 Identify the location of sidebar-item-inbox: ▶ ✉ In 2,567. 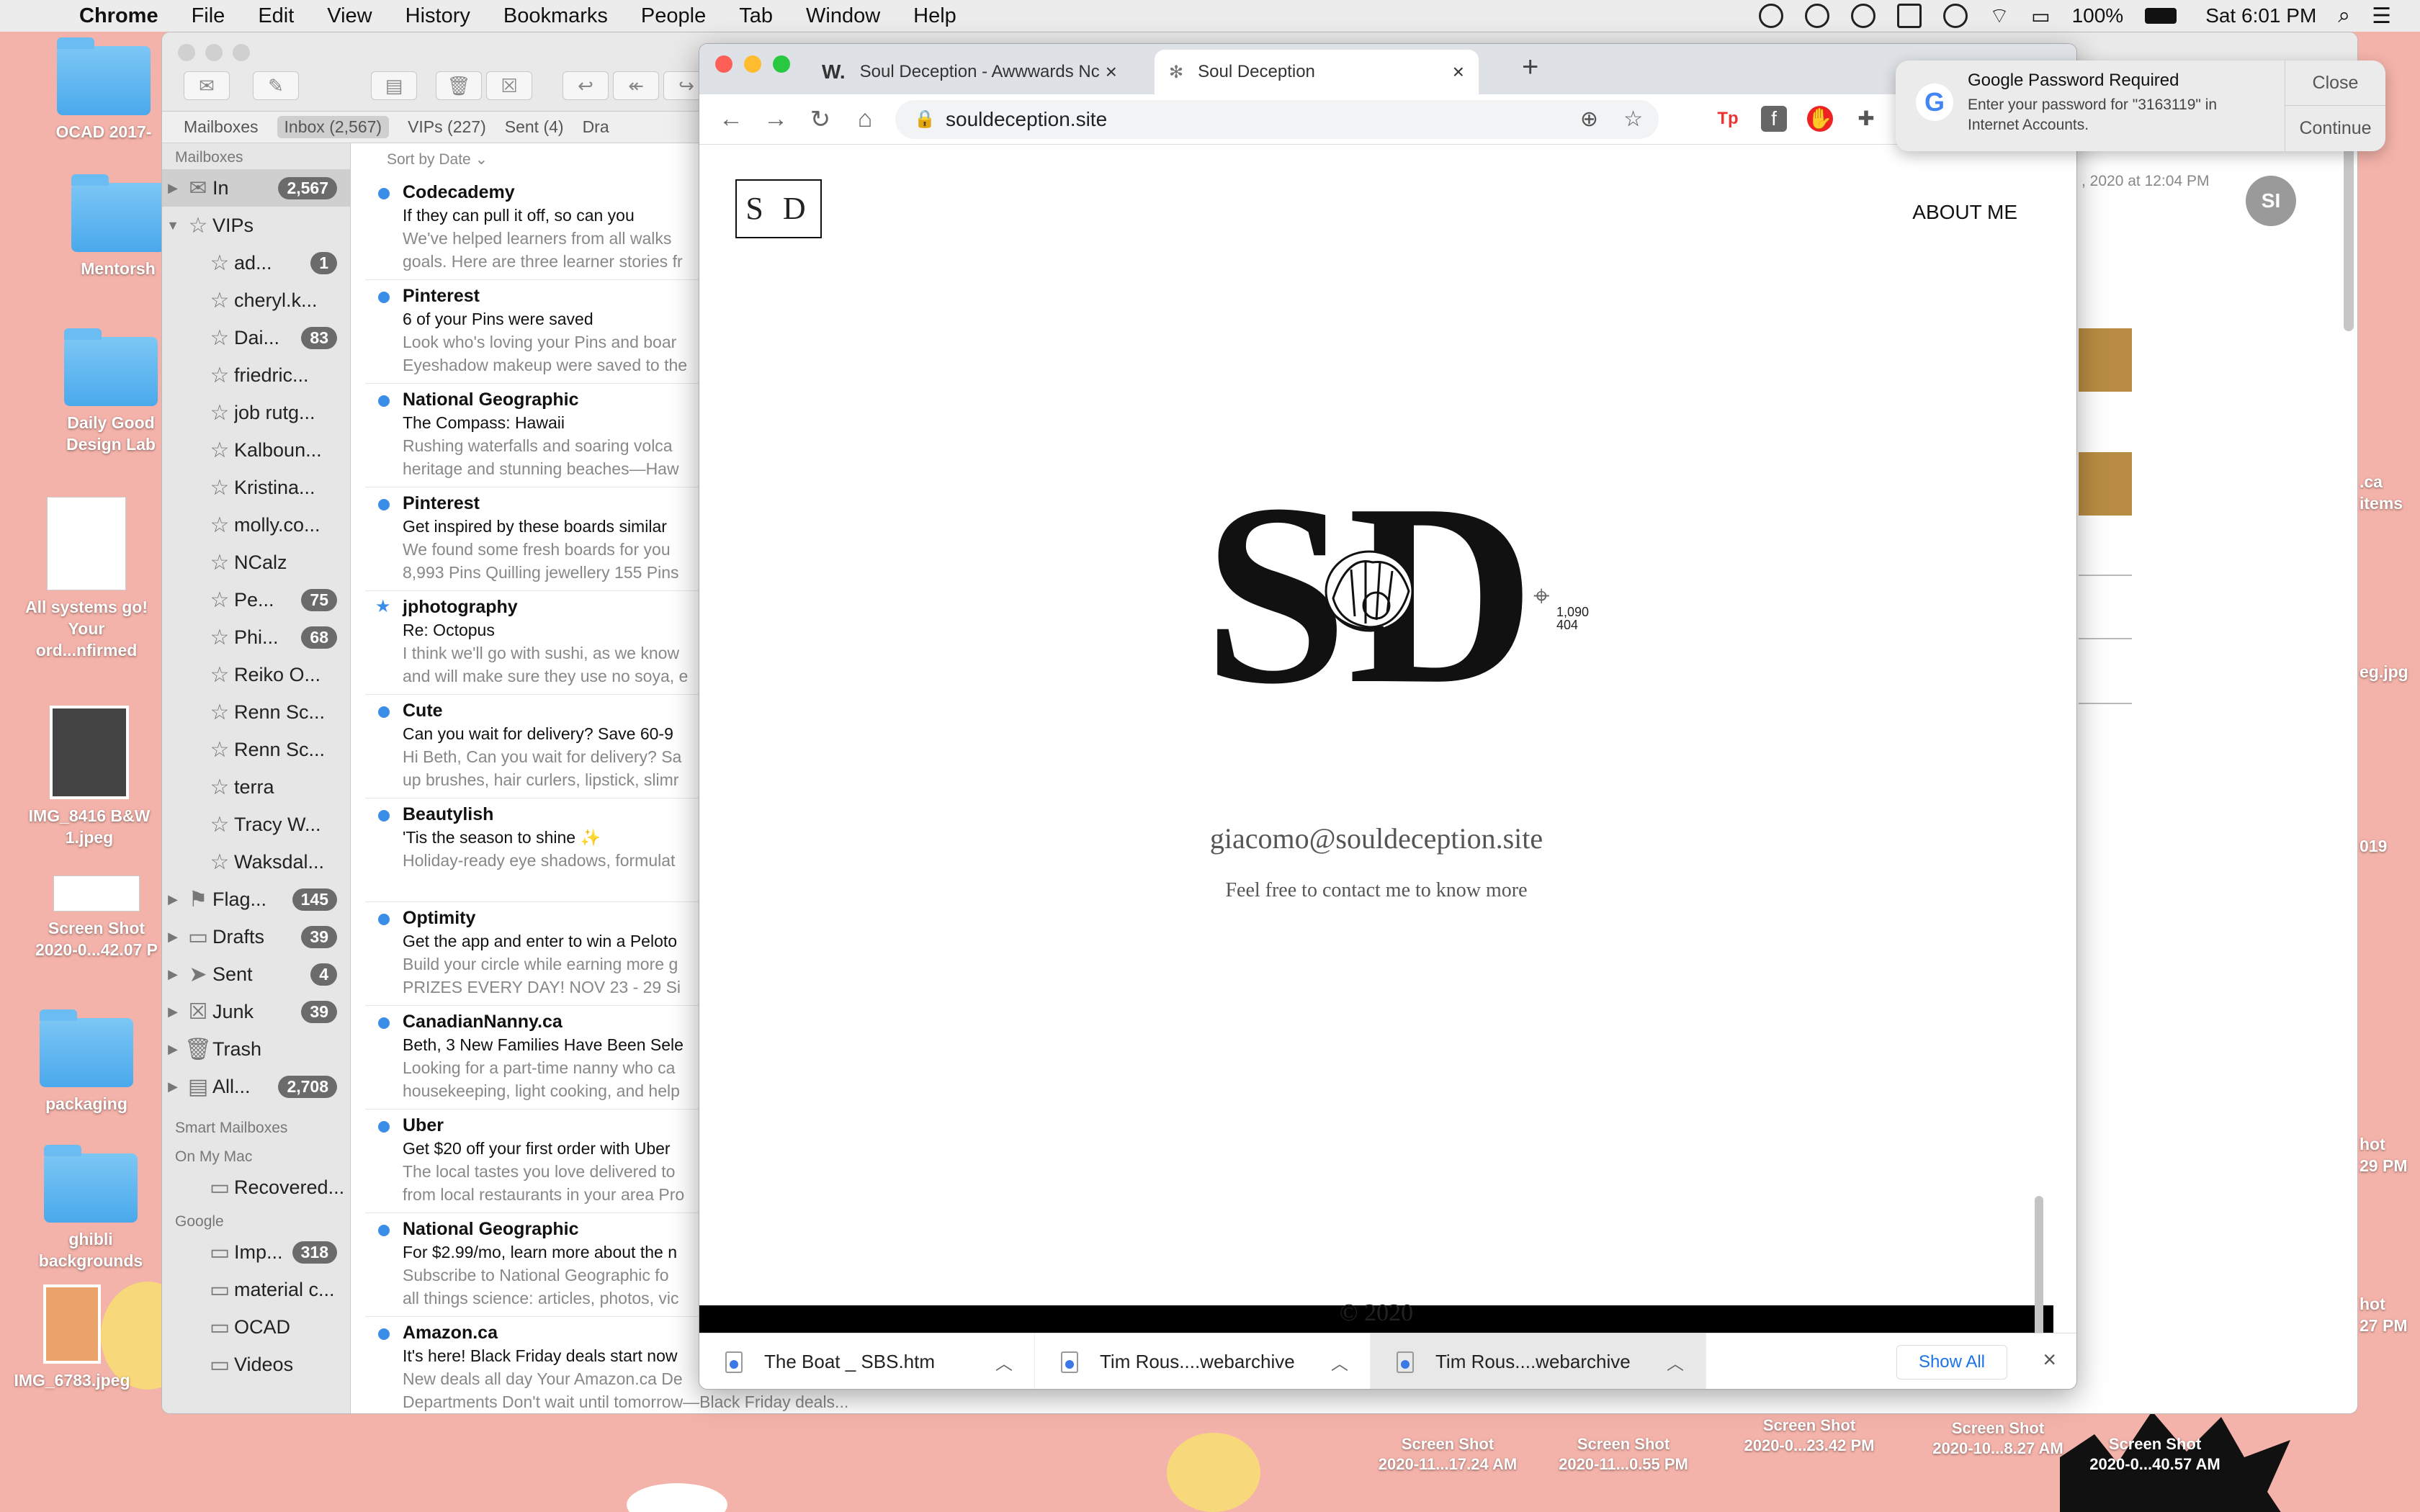
(256, 188).